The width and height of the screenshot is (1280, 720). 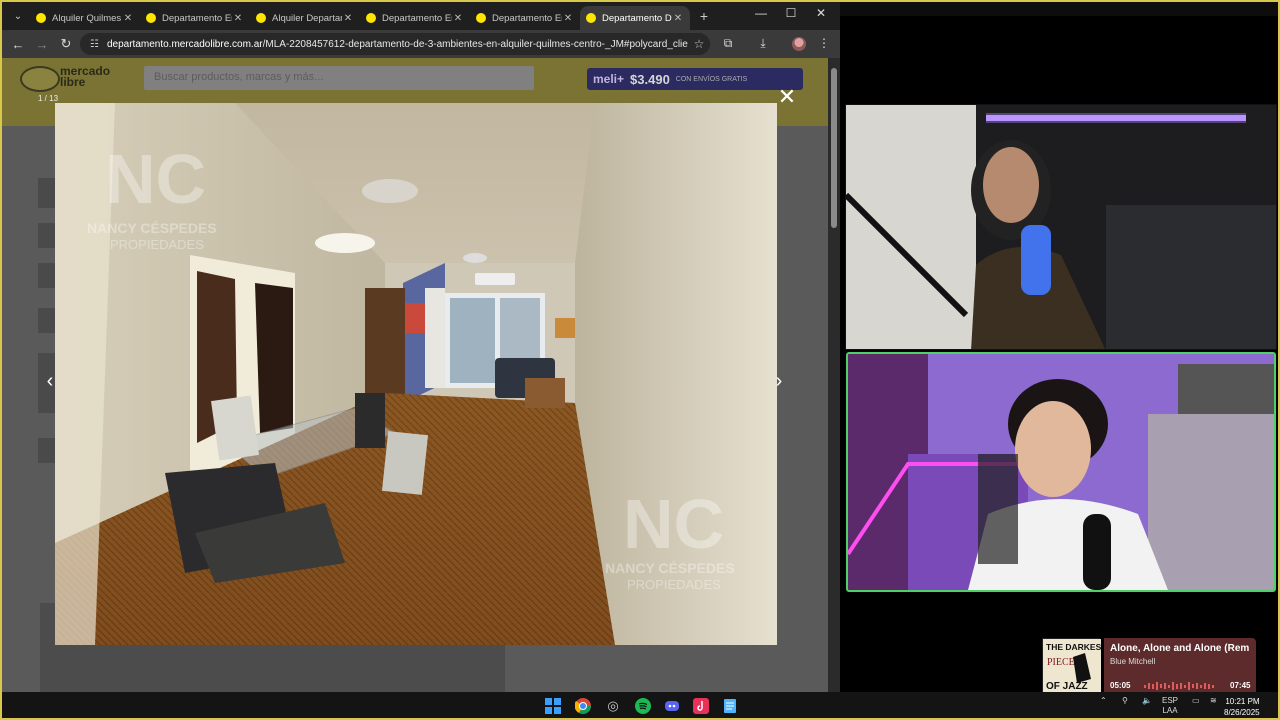 What do you see at coordinates (1213, 700) in the screenshot?
I see `wifi-icon: ≋` at bounding box center [1213, 700].